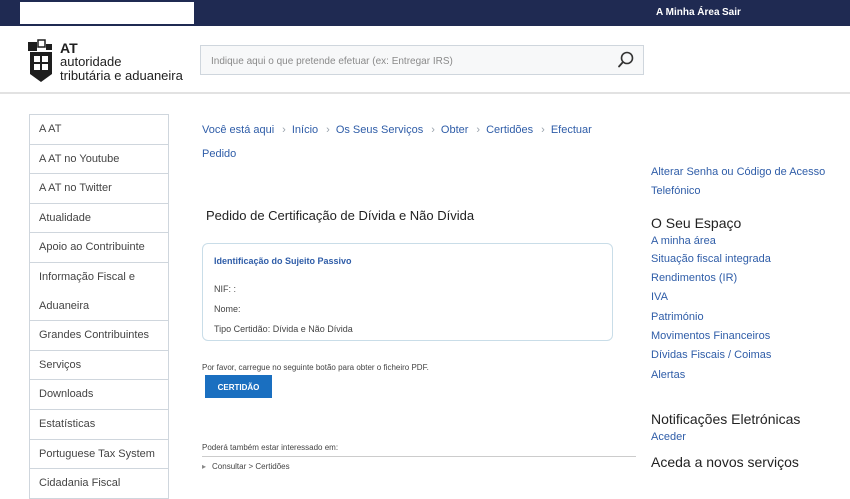 The width and height of the screenshot is (850, 499). What do you see at coordinates (50, 129) in the screenshot?
I see `sidebar-item-label: A AT` at bounding box center [50, 129].